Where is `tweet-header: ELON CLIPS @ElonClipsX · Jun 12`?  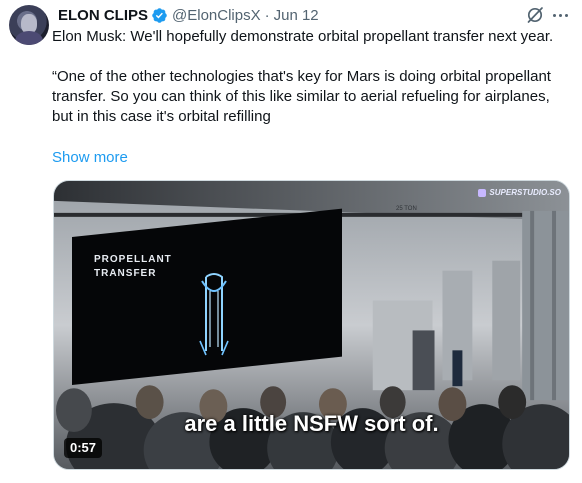
tweet-header: ELON CLIPS @ElonClipsX · Jun 12 is located at coordinates (188, 15).